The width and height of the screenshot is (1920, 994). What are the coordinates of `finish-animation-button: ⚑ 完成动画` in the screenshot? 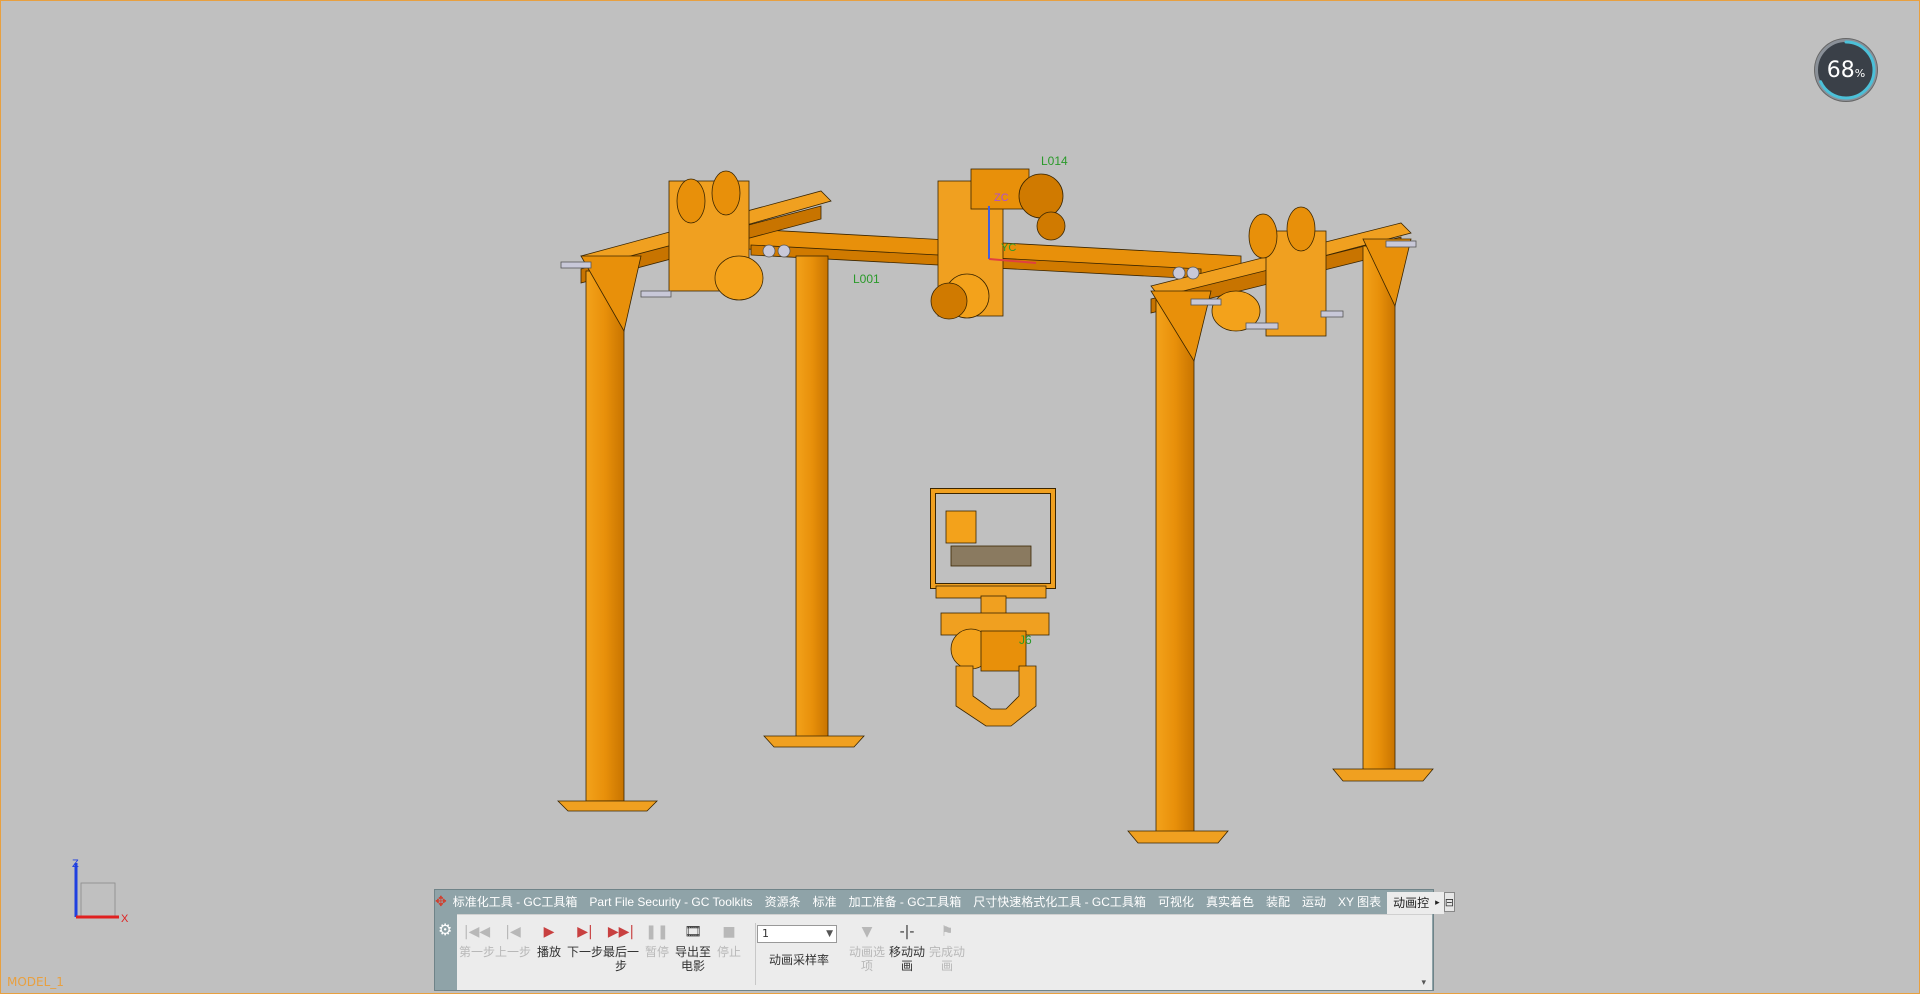 It's located at (947, 947).